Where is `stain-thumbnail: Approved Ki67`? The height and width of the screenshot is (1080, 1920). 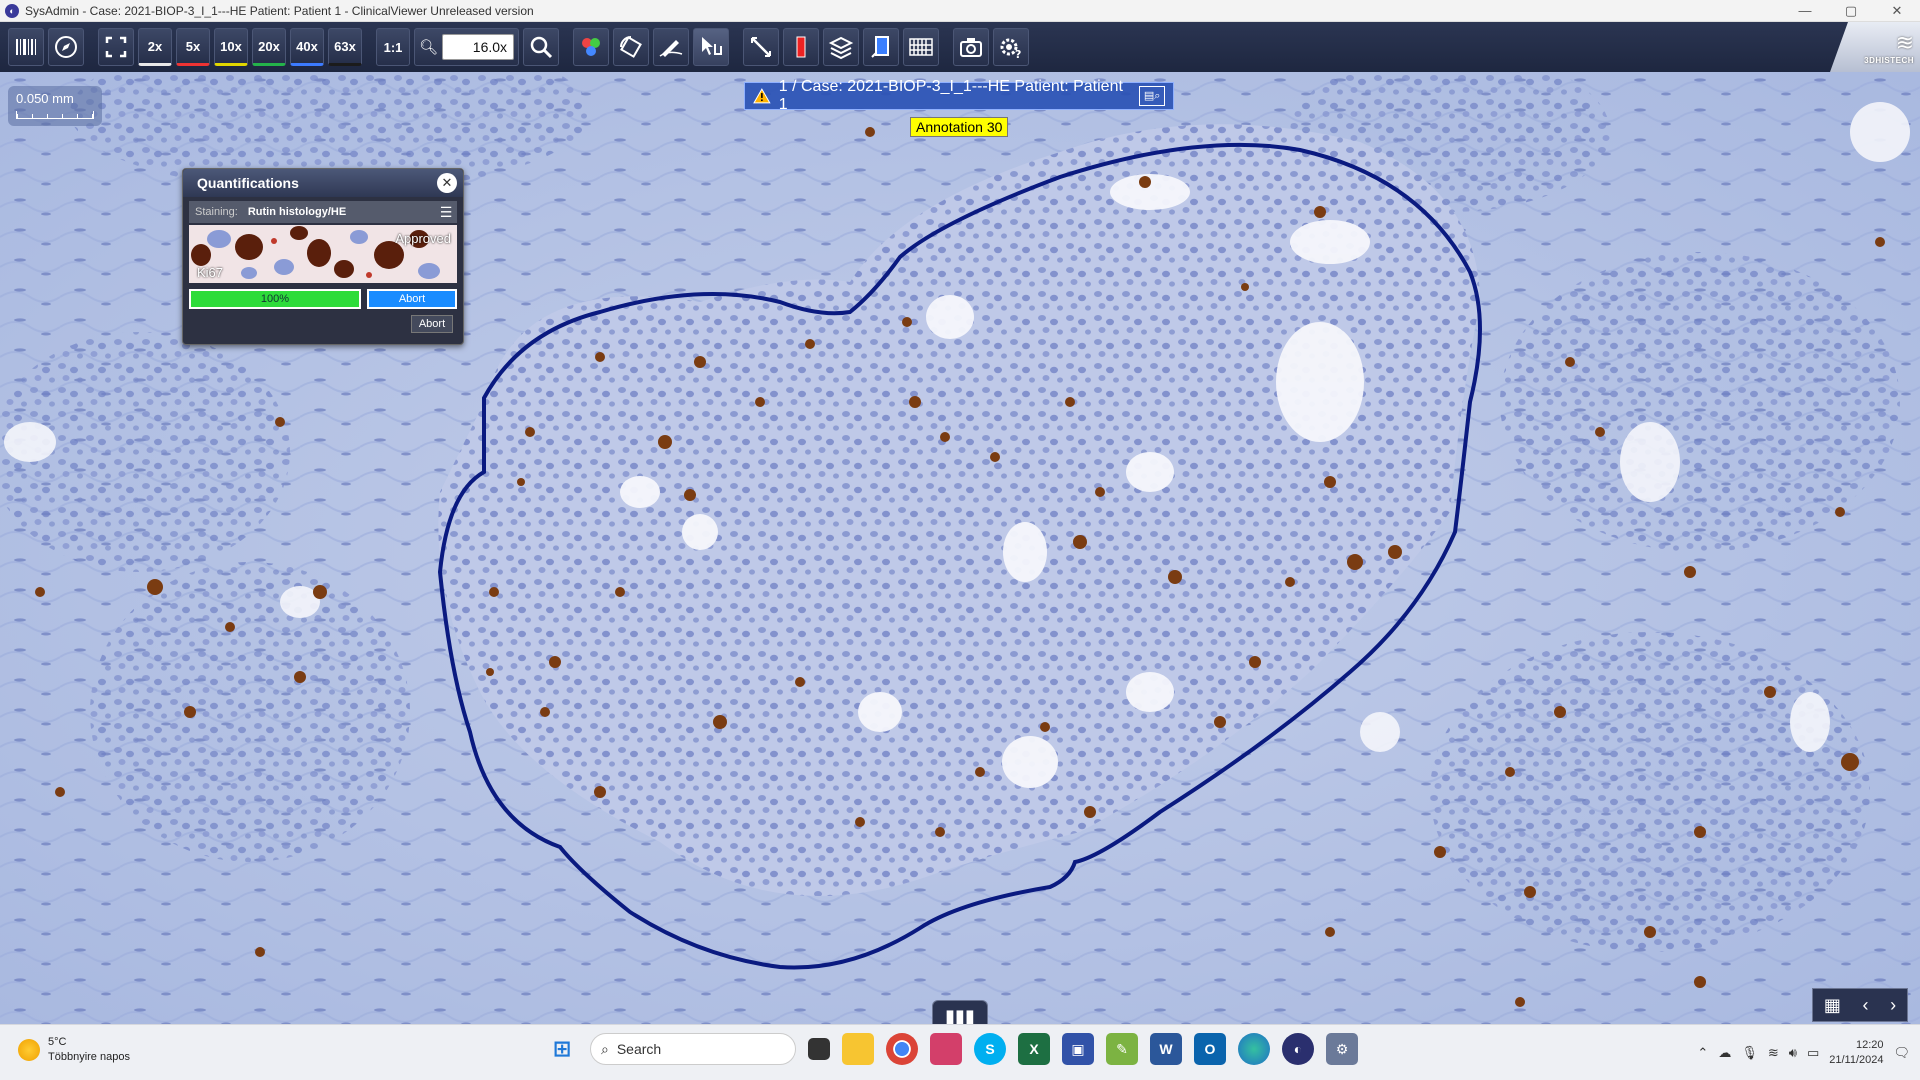 stain-thumbnail: Approved Ki67 is located at coordinates (323, 254).